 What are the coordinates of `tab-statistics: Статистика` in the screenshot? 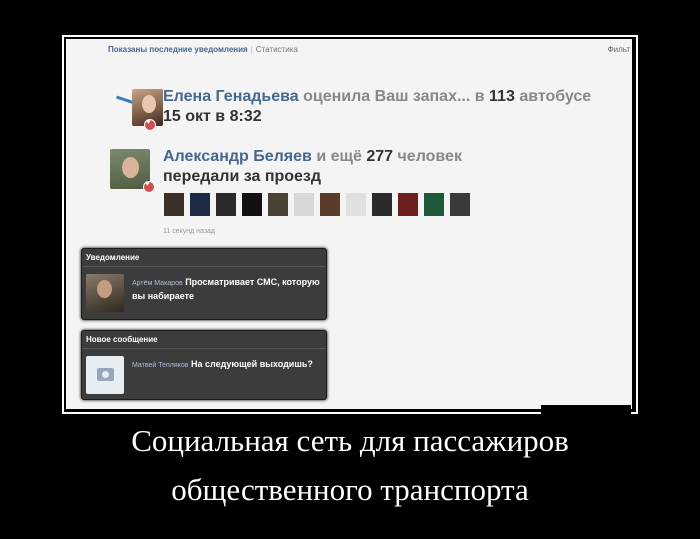 It's located at (277, 49).